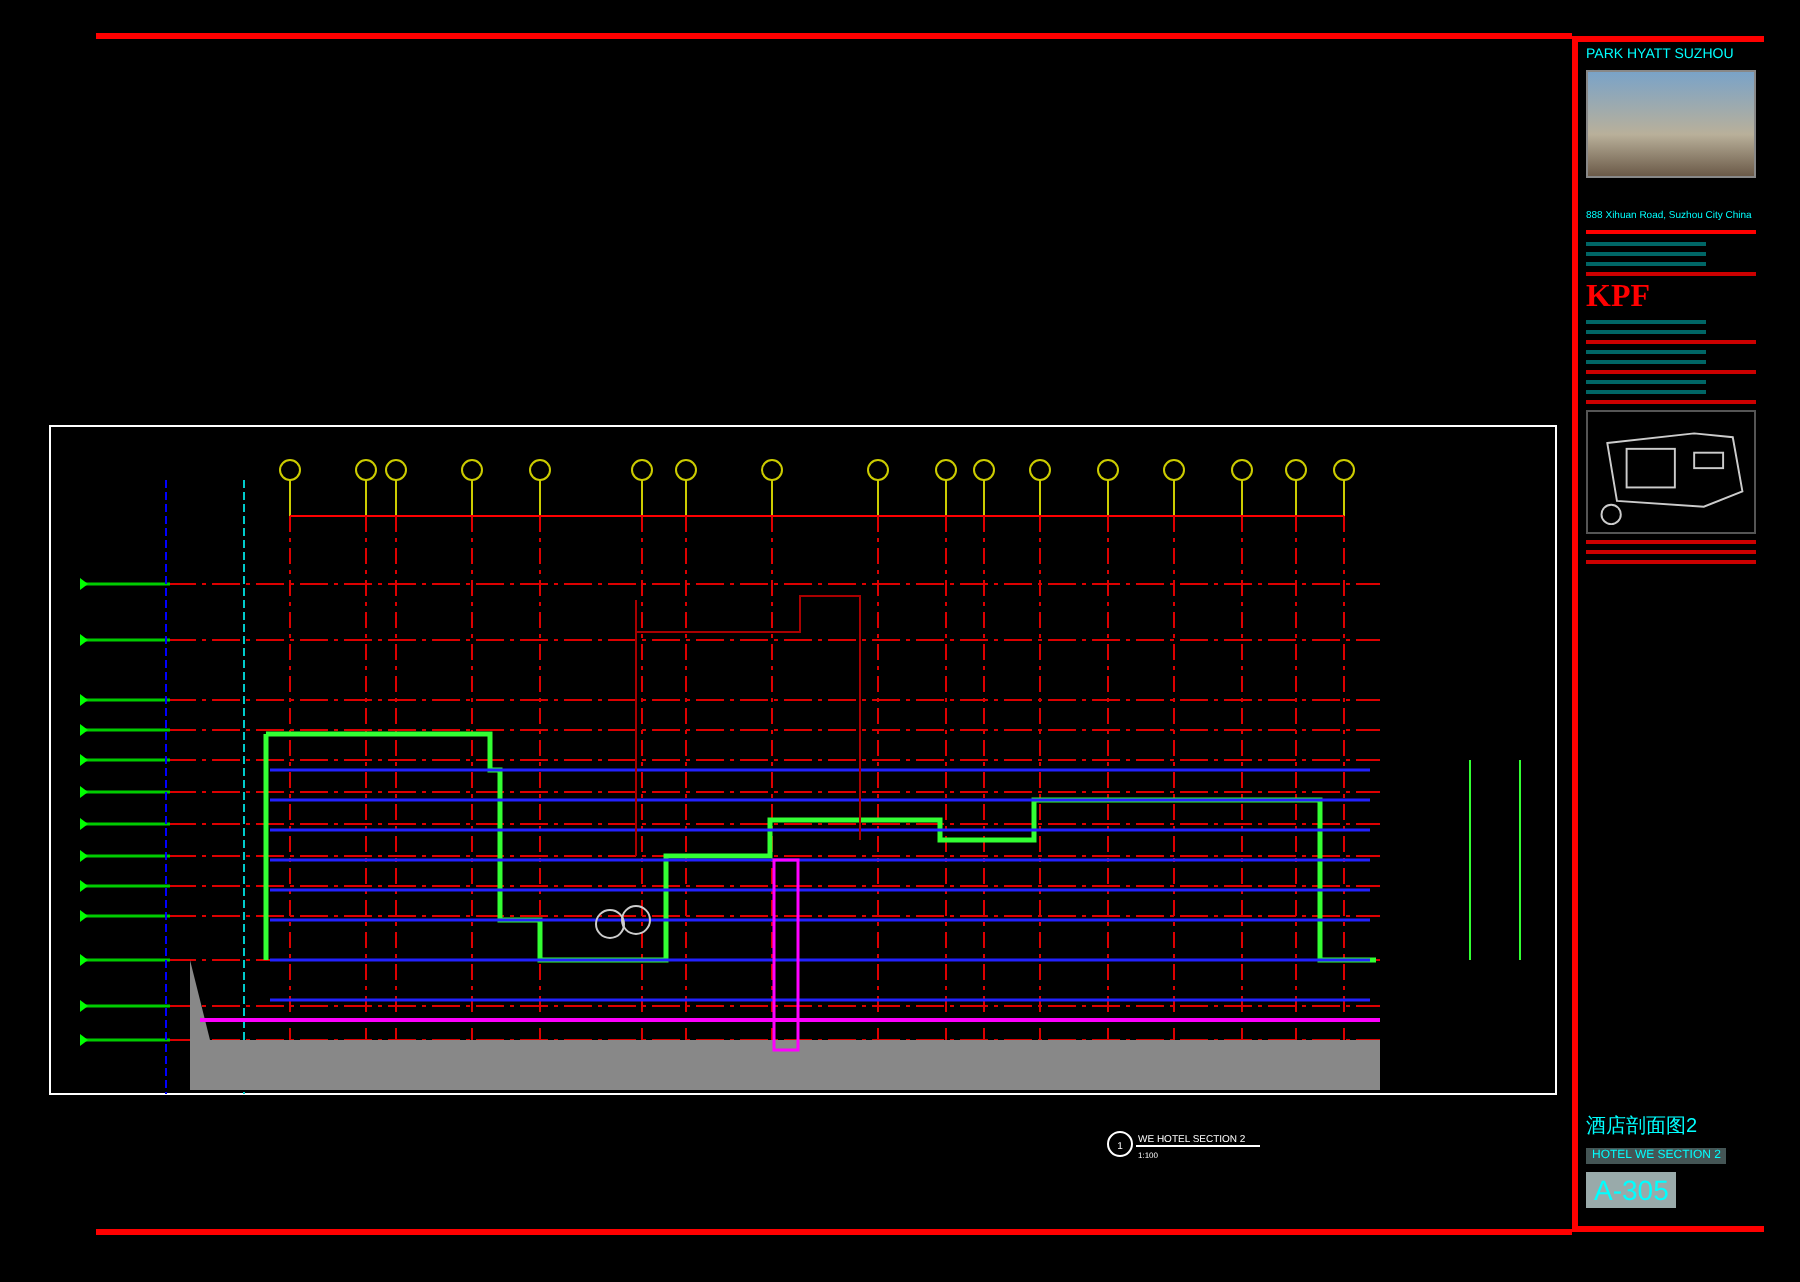 This screenshot has width=1800, height=1282. I want to click on architect-logo: KPF, so click(1619, 298).